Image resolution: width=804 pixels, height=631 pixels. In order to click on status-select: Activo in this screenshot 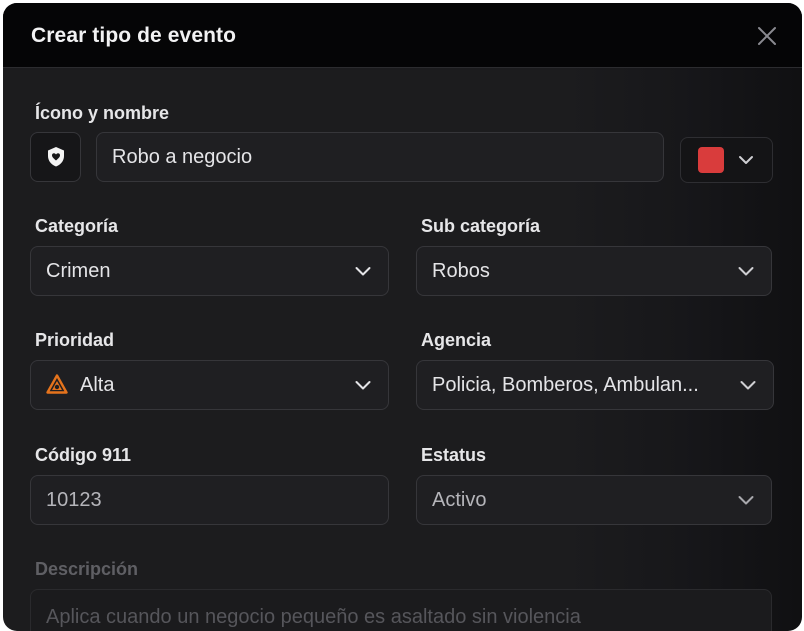, I will do `click(594, 500)`.